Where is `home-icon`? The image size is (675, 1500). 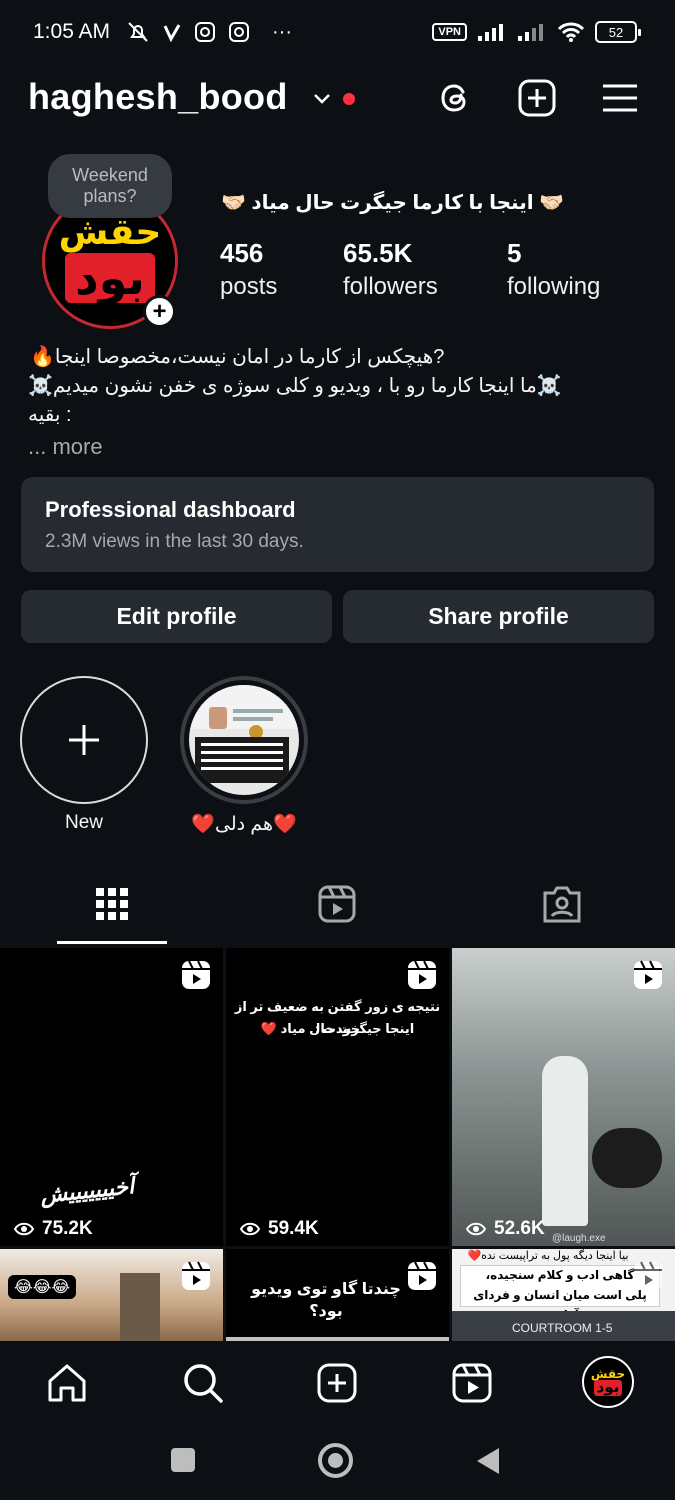
home-icon is located at coordinates (67, 1383).